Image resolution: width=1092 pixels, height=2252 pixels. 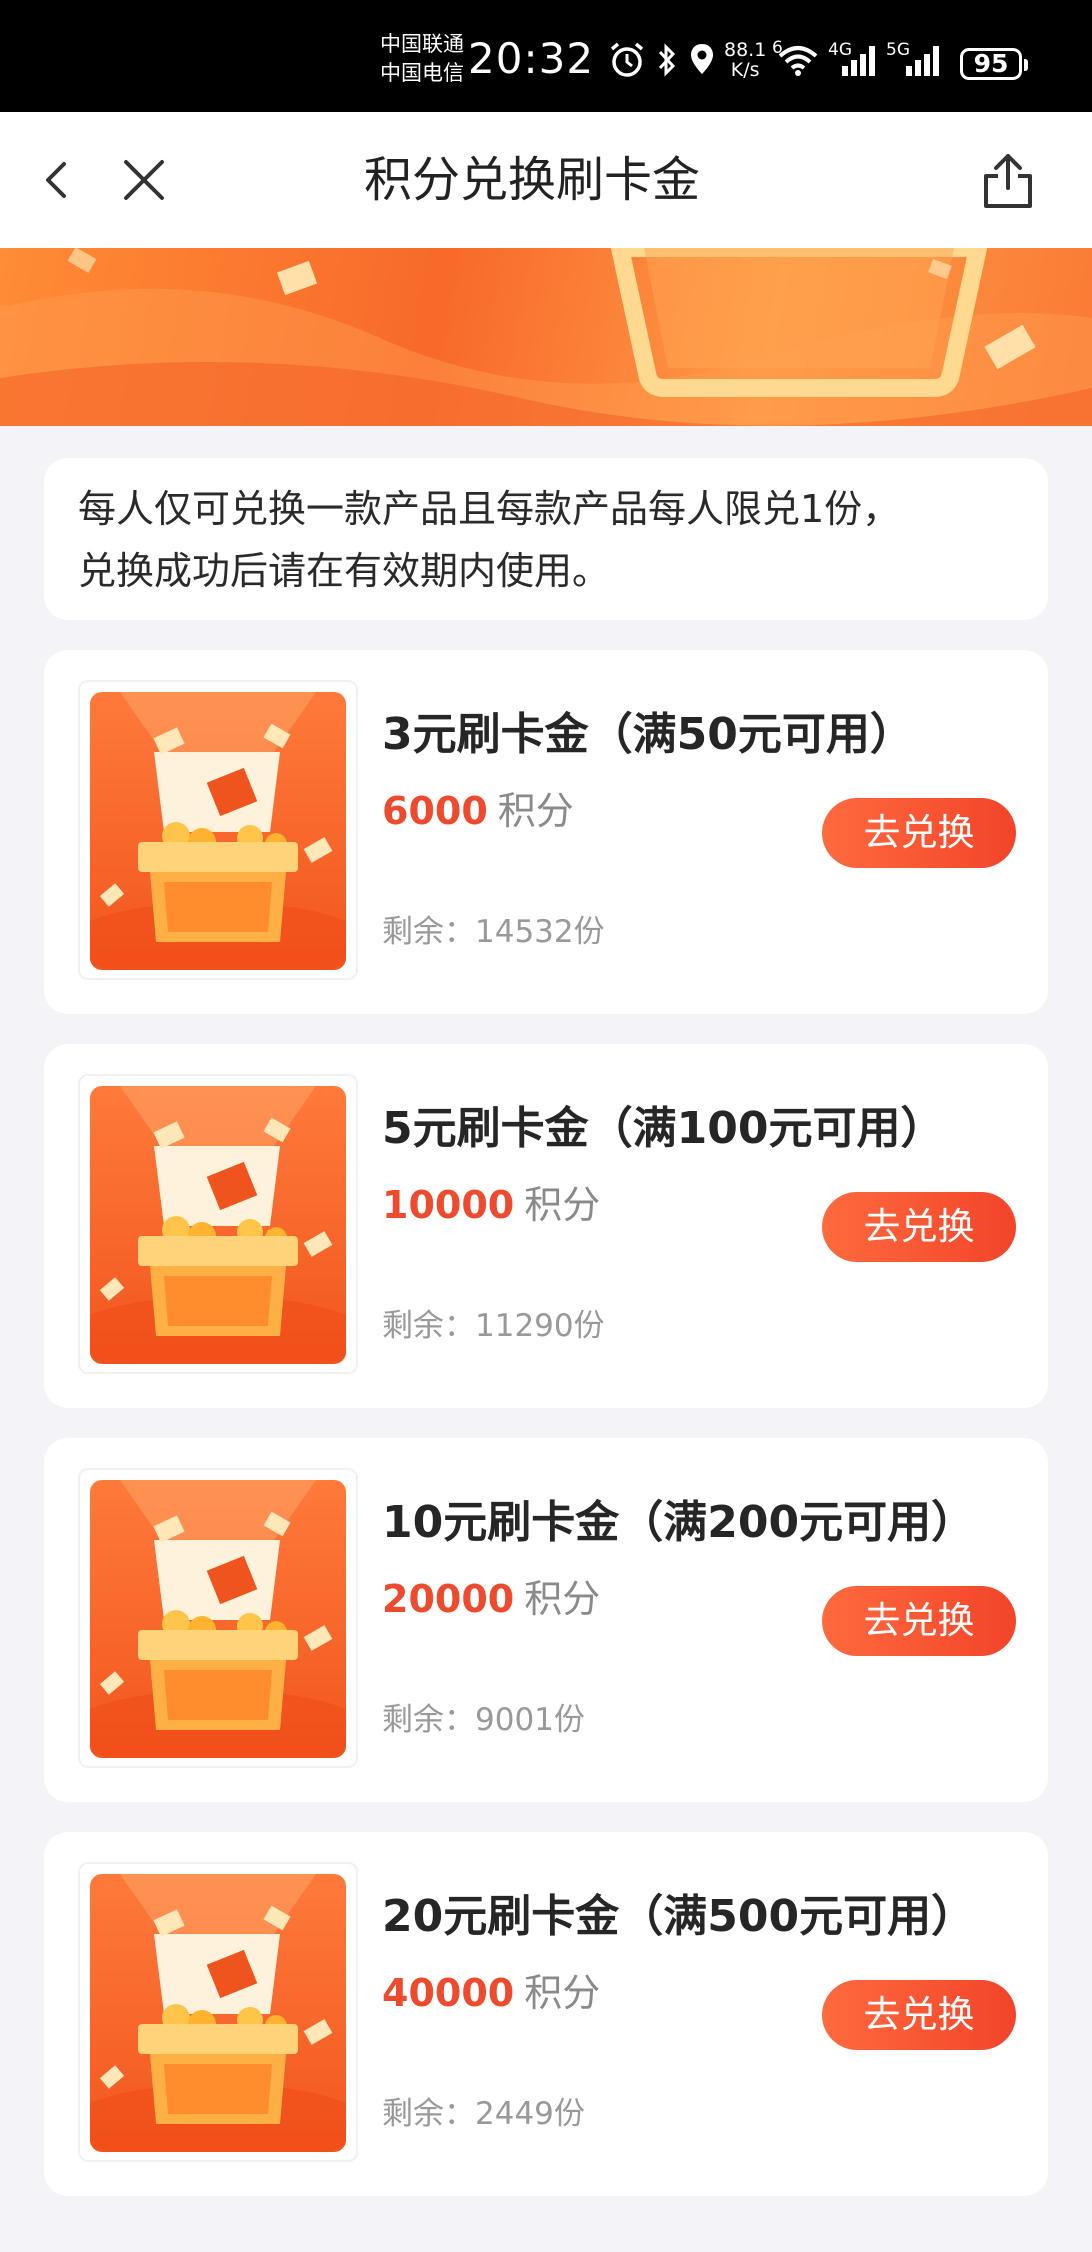 I want to click on product-points: 10000 积分, so click(x=491, y=1205).